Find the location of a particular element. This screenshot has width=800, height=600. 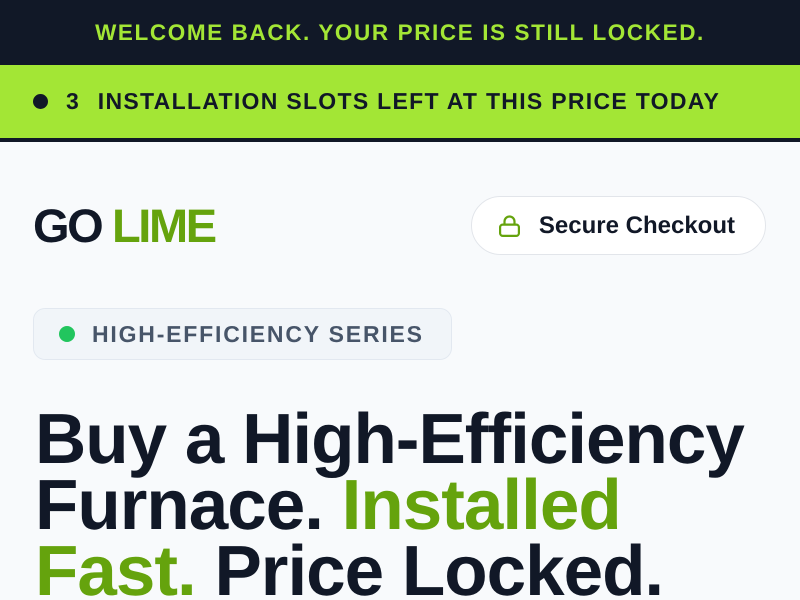

secure-checkout-button: Secure Checkout is located at coordinates (618, 225).